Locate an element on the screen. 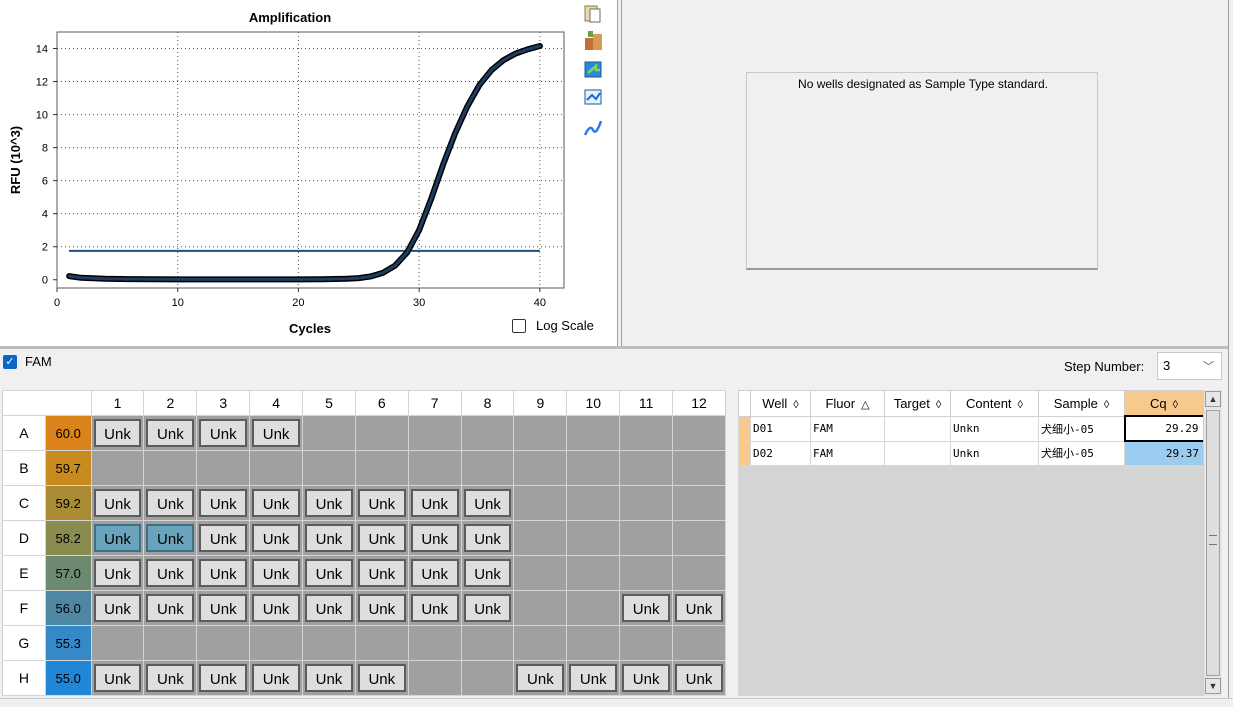 This screenshot has width=1233, height=707. plate-row-header: F is located at coordinates (24, 608).